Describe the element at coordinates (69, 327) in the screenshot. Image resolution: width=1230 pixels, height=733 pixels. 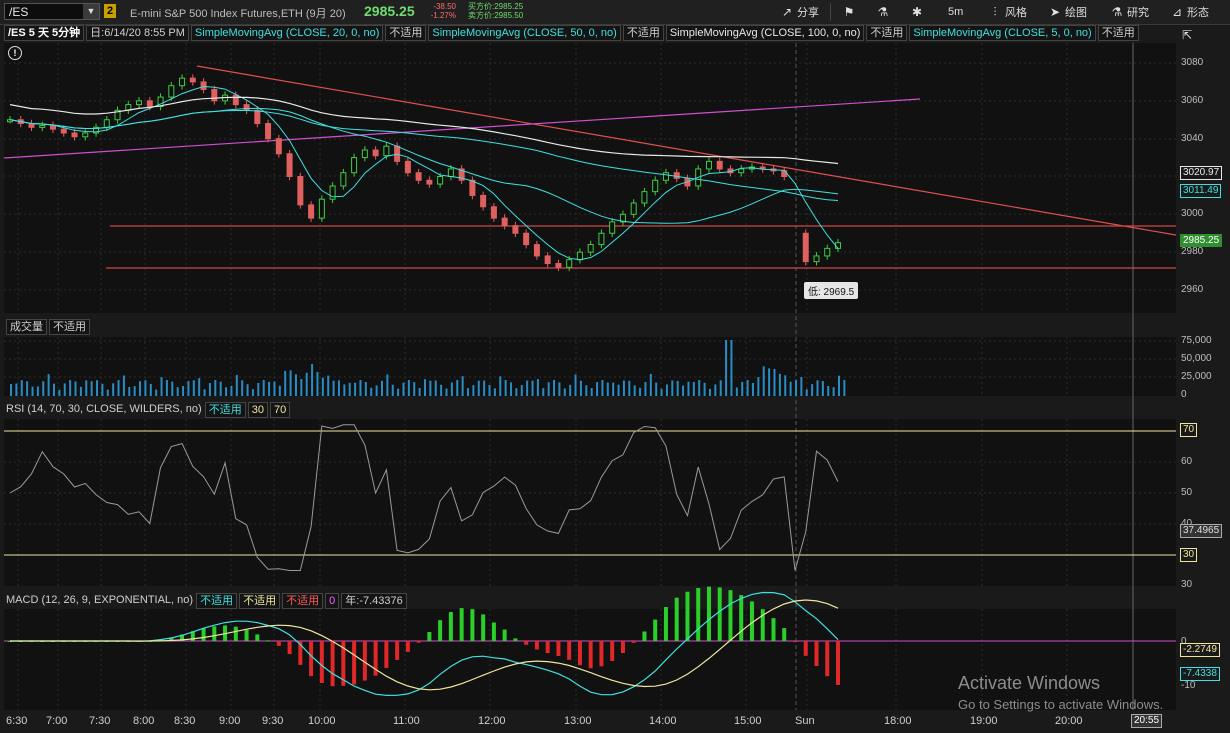
I see `volume-value: 不适用` at that location.